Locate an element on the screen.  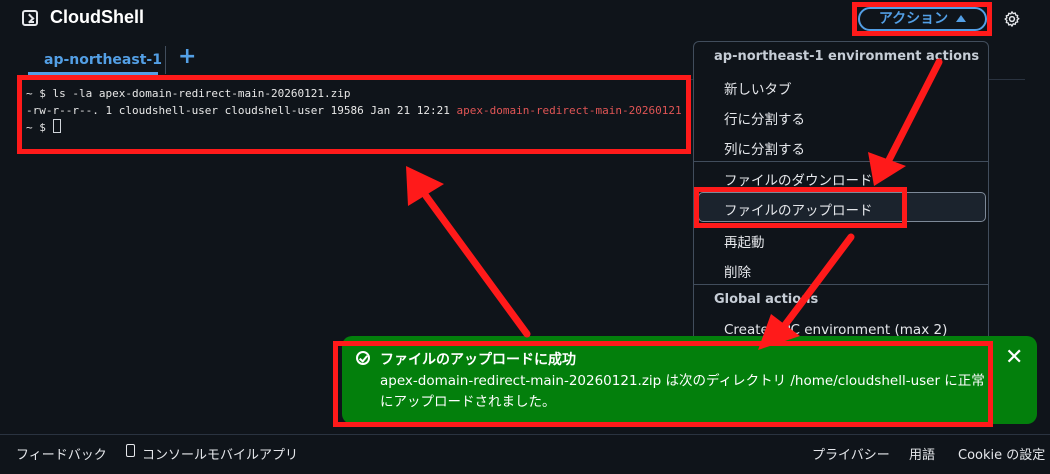
terms-link: 用語 is located at coordinates (922, 453).